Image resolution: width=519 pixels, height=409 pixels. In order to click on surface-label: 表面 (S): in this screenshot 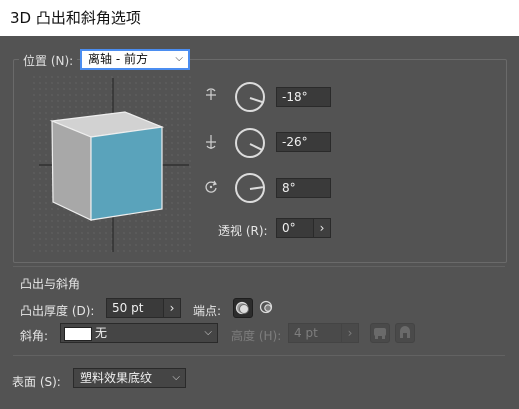, I will do `click(36, 382)`.